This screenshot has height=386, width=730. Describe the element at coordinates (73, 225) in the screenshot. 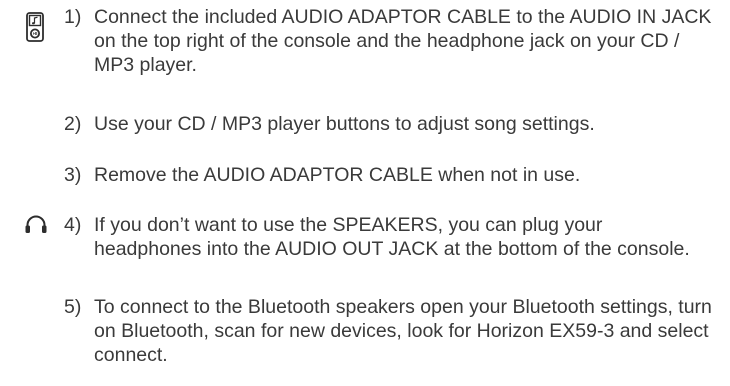

I see `step-number: 4)` at that location.